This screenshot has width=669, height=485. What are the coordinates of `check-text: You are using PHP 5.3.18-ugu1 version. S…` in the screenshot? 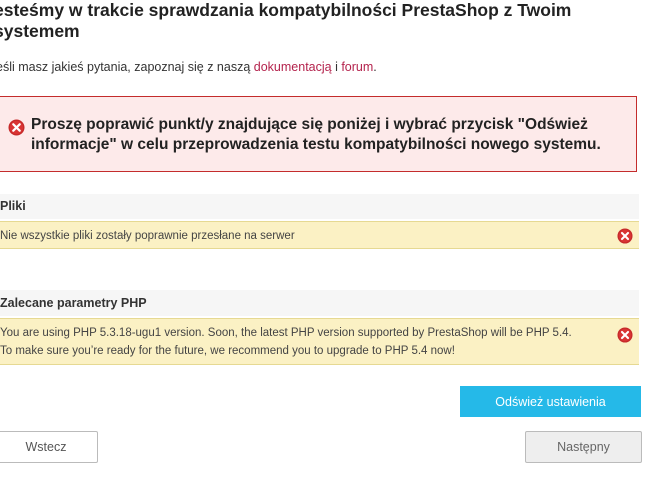 It's located at (286, 333).